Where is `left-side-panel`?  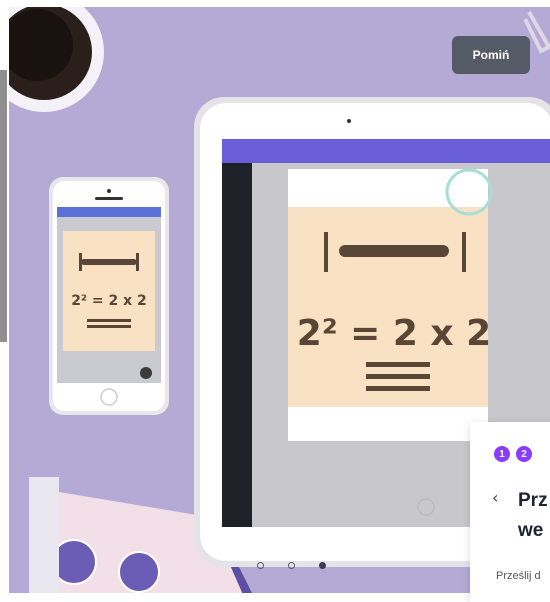
left-side-panel is located at coordinates (3, 206).